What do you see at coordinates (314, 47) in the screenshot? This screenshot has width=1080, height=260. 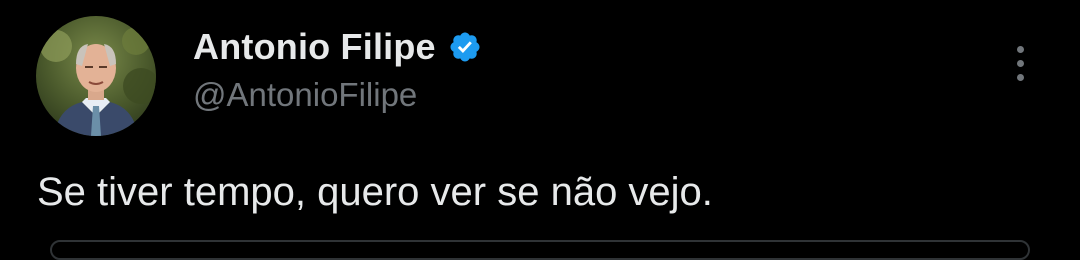 I see `author-display-name: Antonio Filipe` at bounding box center [314, 47].